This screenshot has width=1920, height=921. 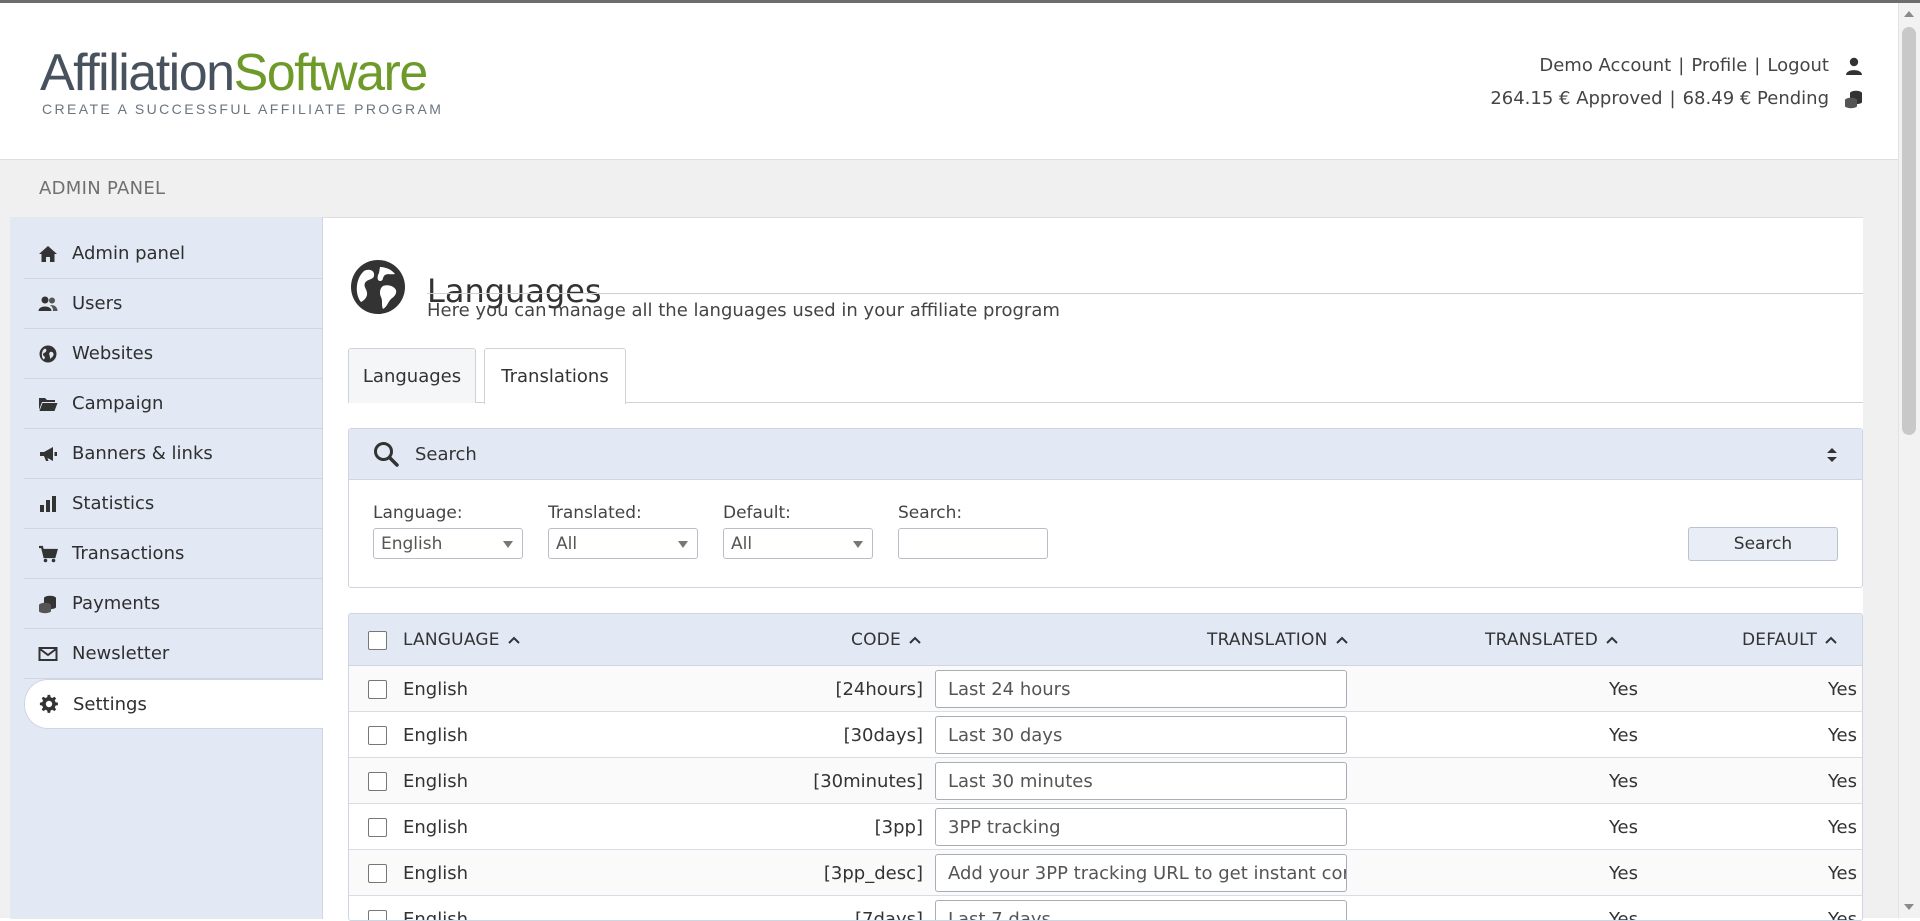 I want to click on users-icon, so click(x=48, y=304).